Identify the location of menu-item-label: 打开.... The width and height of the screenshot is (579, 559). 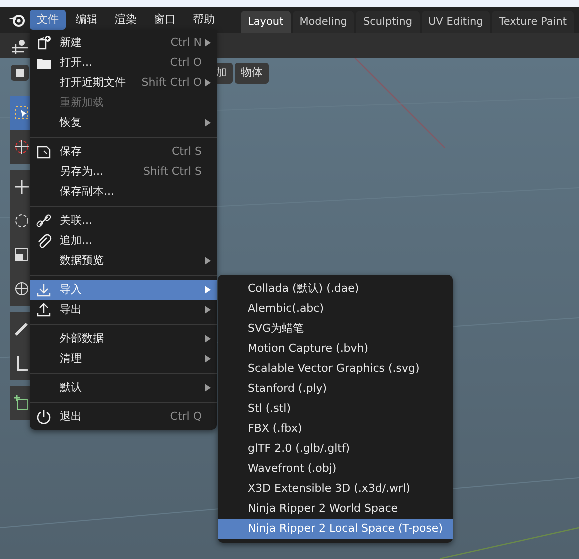
(77, 62).